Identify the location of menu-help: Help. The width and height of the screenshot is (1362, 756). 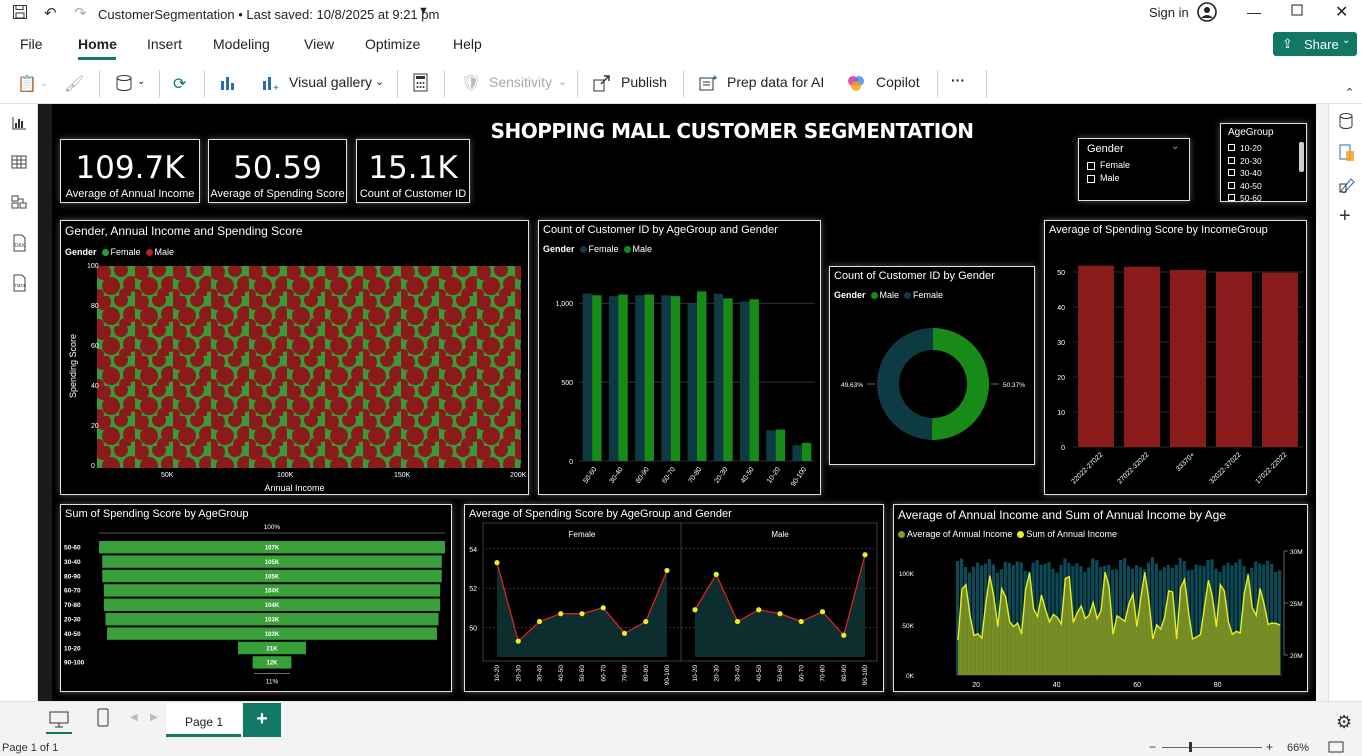
(467, 44).